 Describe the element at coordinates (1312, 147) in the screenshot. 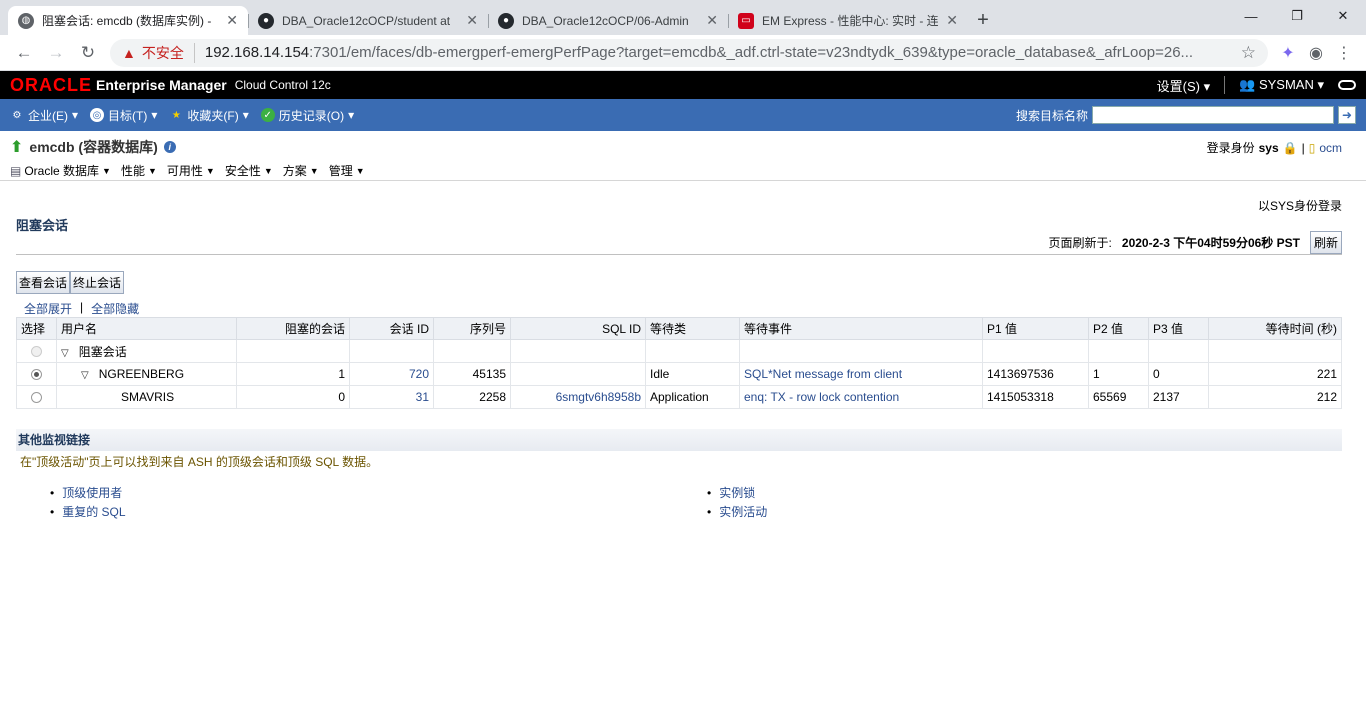

I see `host-icon: ▯` at that location.